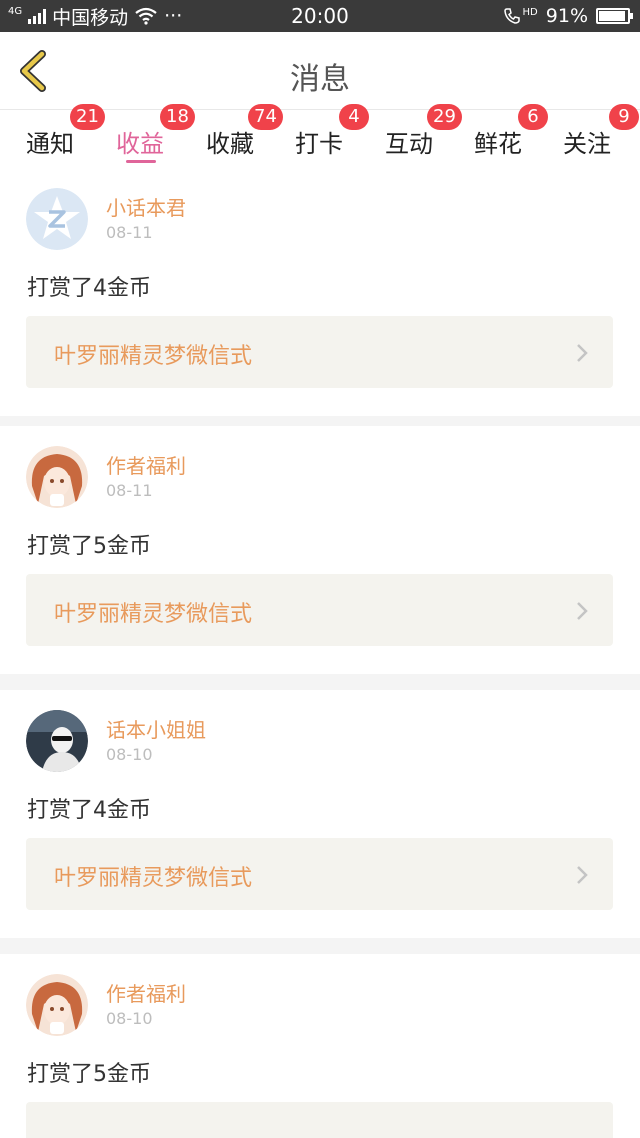  I want to click on tab-flowers: 鲜花 6, so click(511, 136).